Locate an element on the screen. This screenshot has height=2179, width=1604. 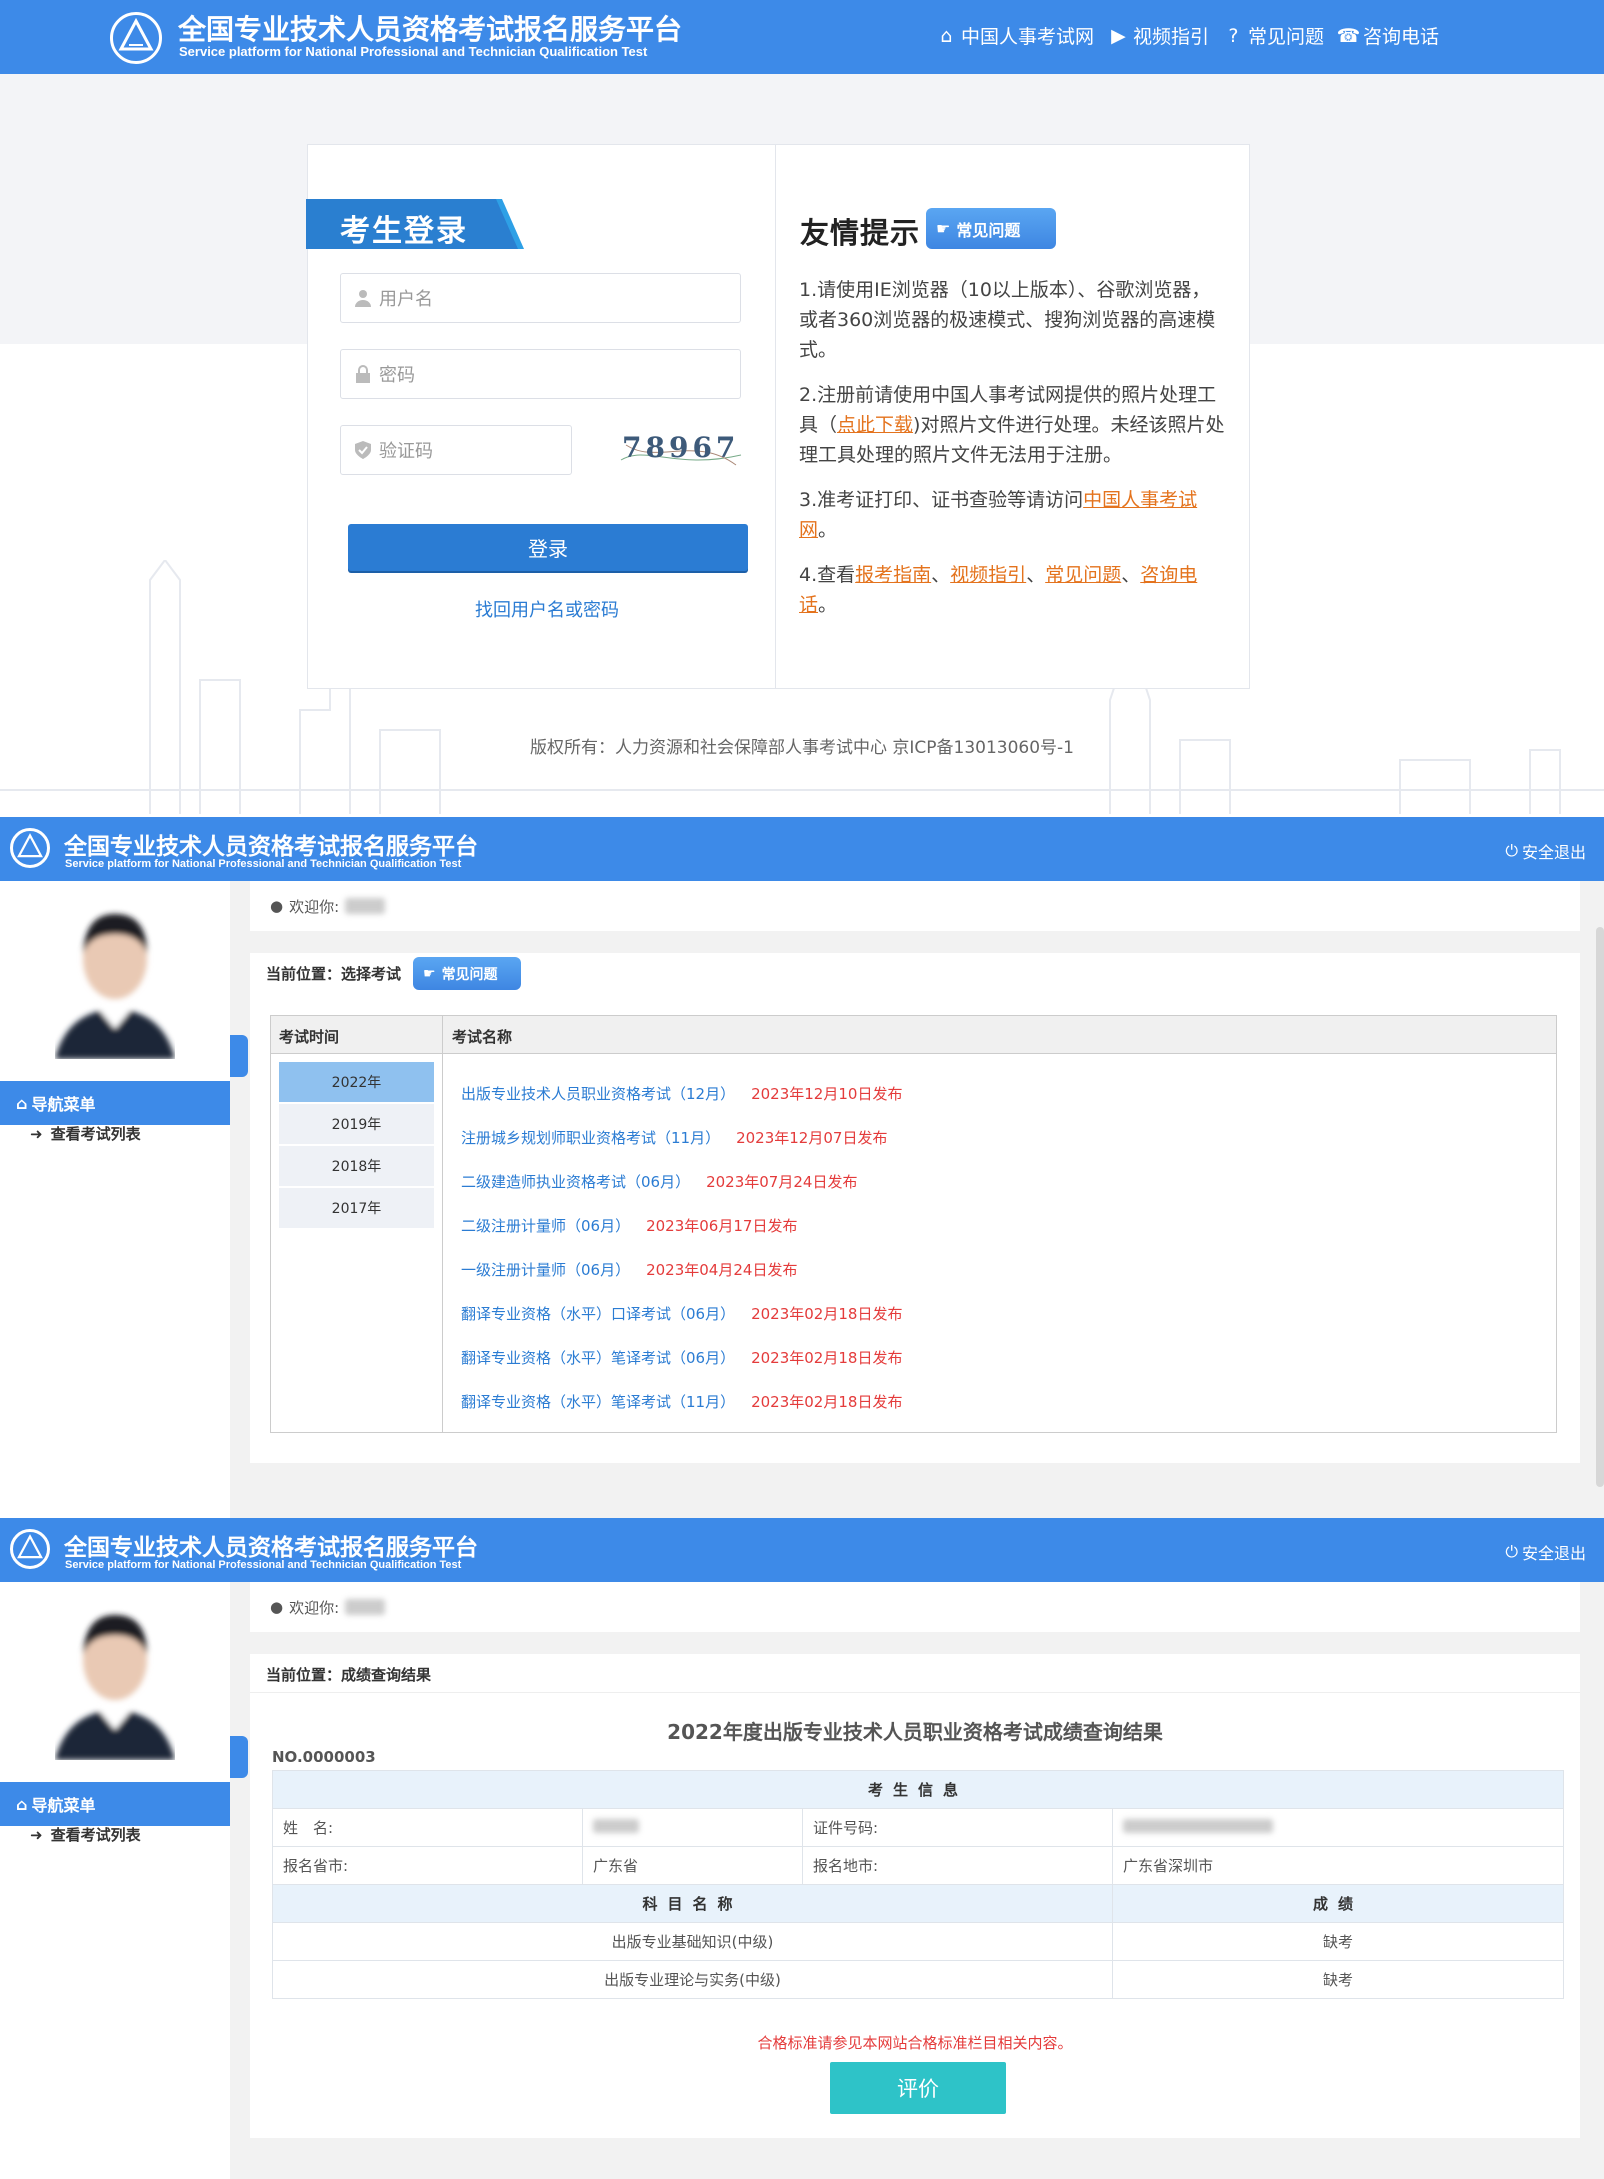
nav-video-link: ▶ 视频指引 is located at coordinates (1159, 35).